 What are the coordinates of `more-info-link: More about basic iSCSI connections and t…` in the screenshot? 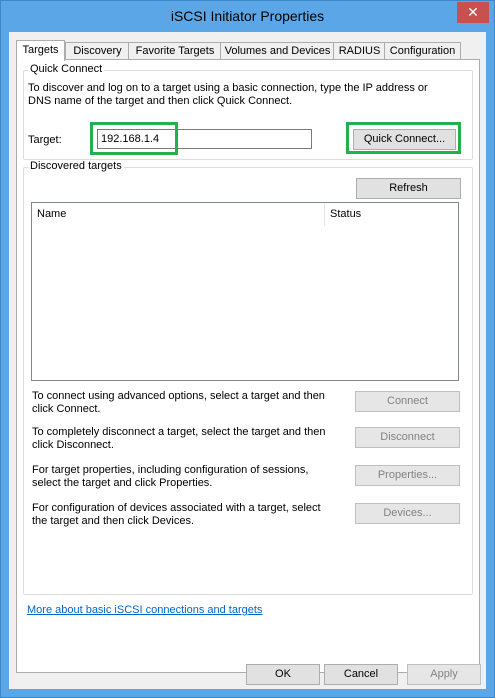 It's located at (144, 610).